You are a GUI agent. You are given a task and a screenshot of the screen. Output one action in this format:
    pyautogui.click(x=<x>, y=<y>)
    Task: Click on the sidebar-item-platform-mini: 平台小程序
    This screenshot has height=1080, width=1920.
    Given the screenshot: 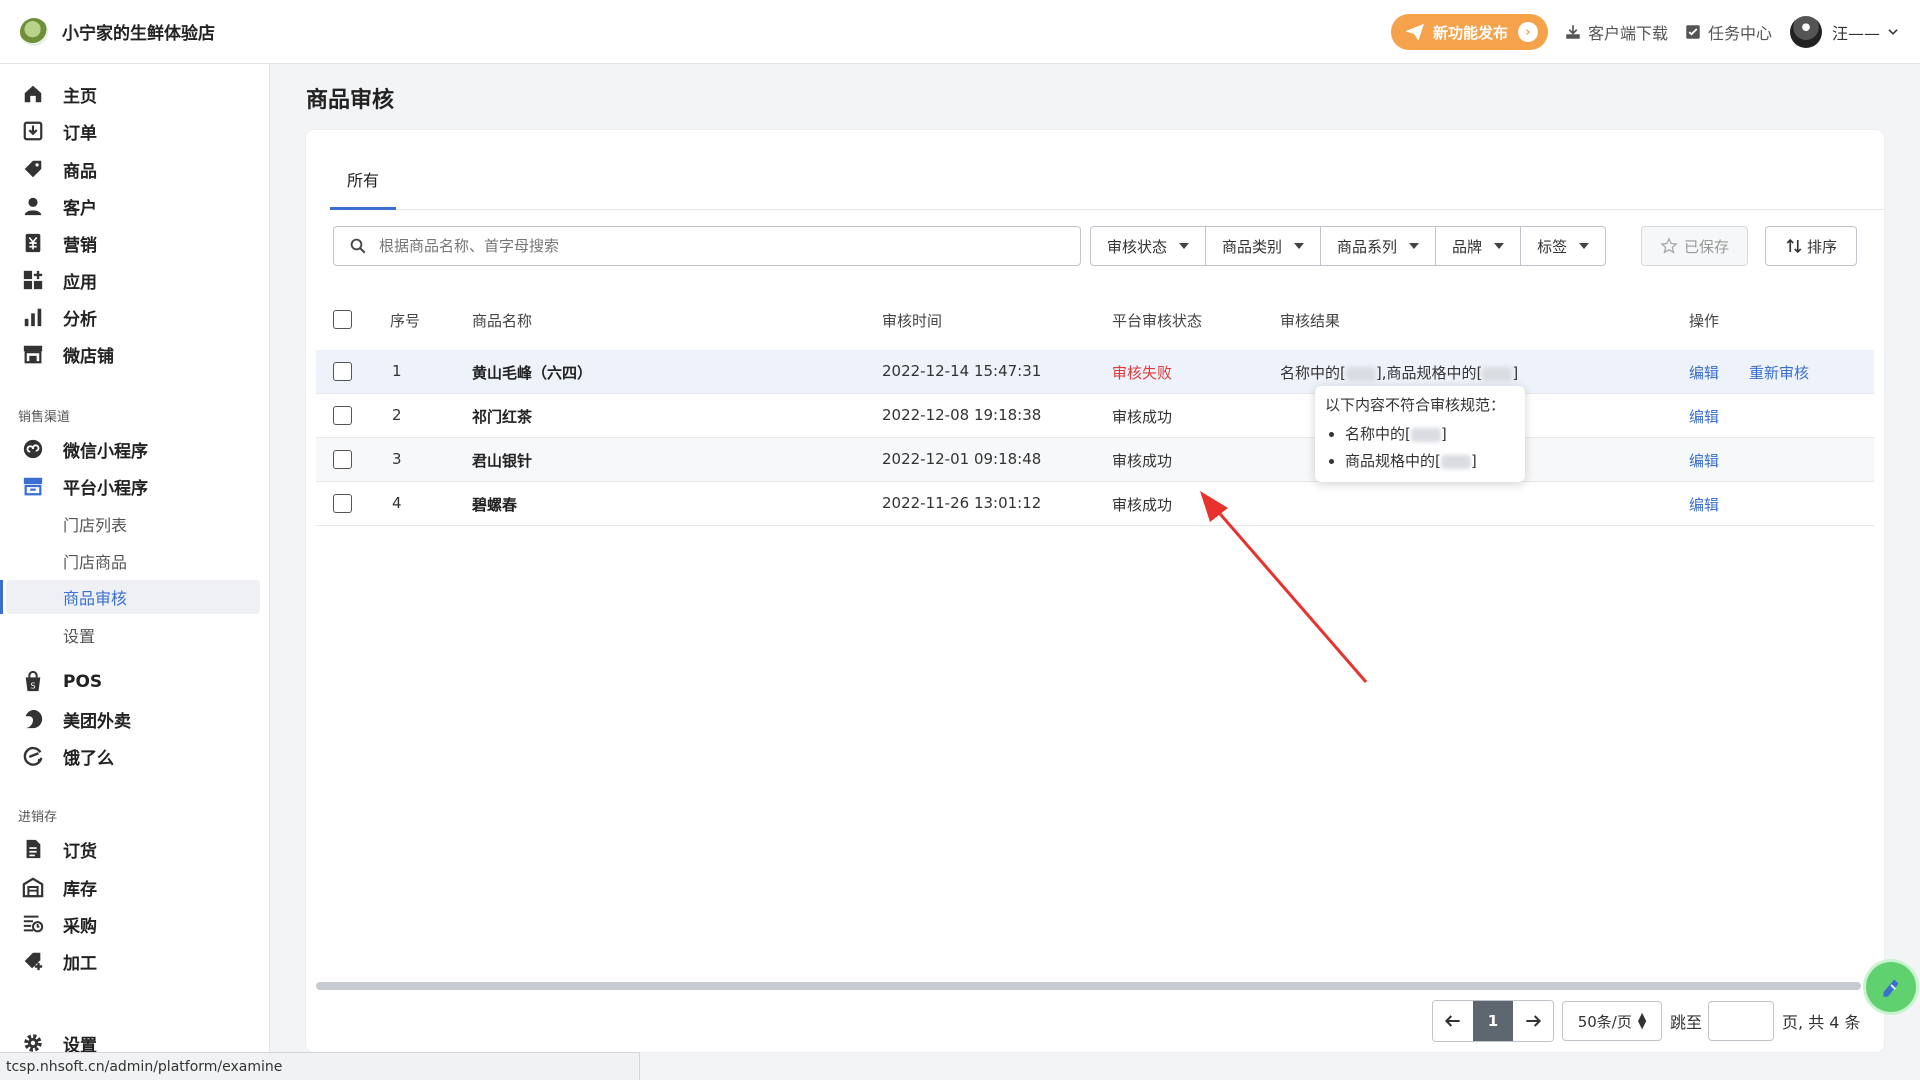 What is the action you would take?
    pyautogui.click(x=135, y=486)
    